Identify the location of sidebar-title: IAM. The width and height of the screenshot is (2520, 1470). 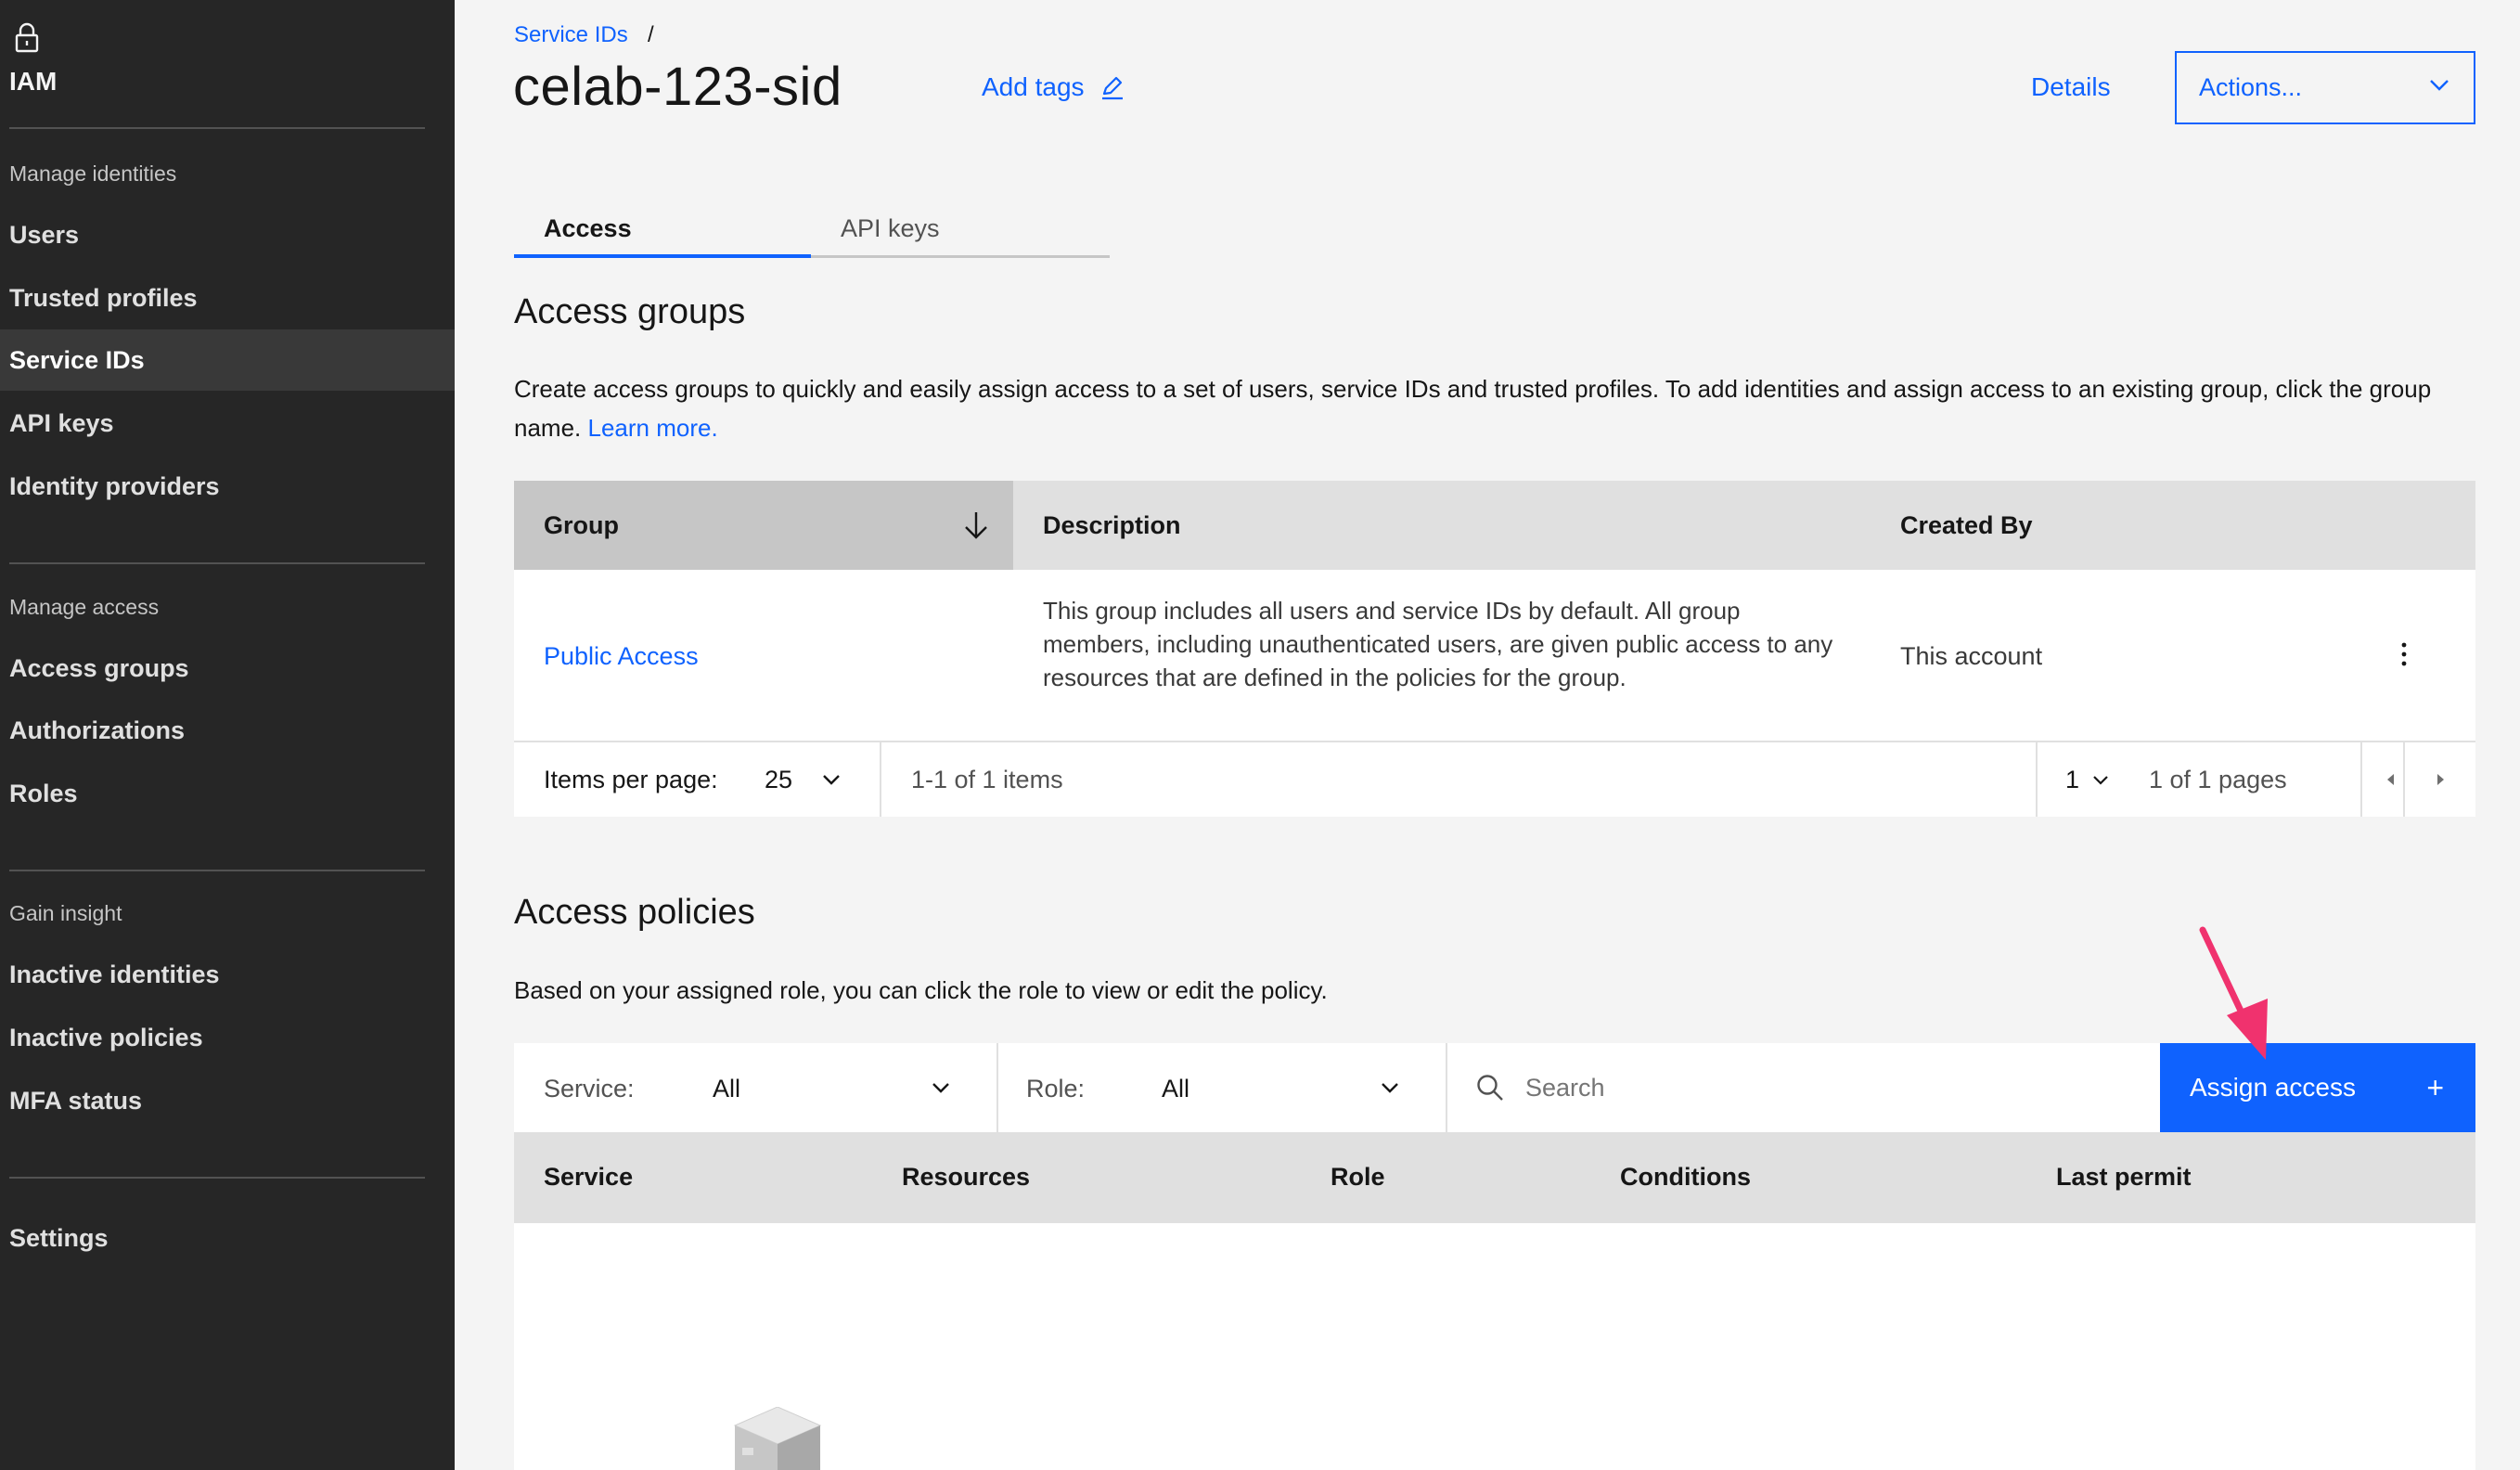
(33, 81).